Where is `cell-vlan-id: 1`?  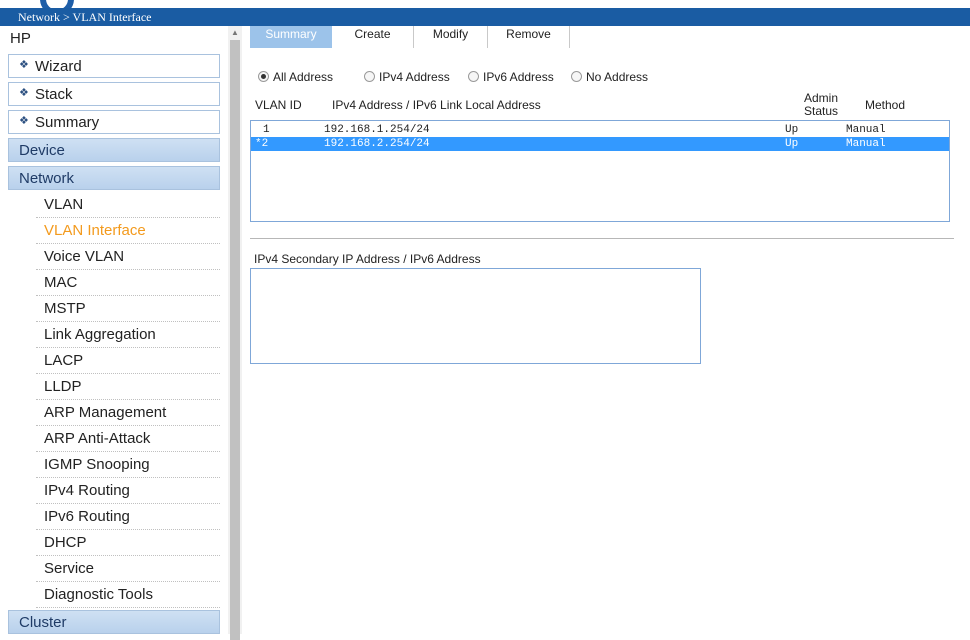
cell-vlan-id: 1 is located at coordinates (266, 130).